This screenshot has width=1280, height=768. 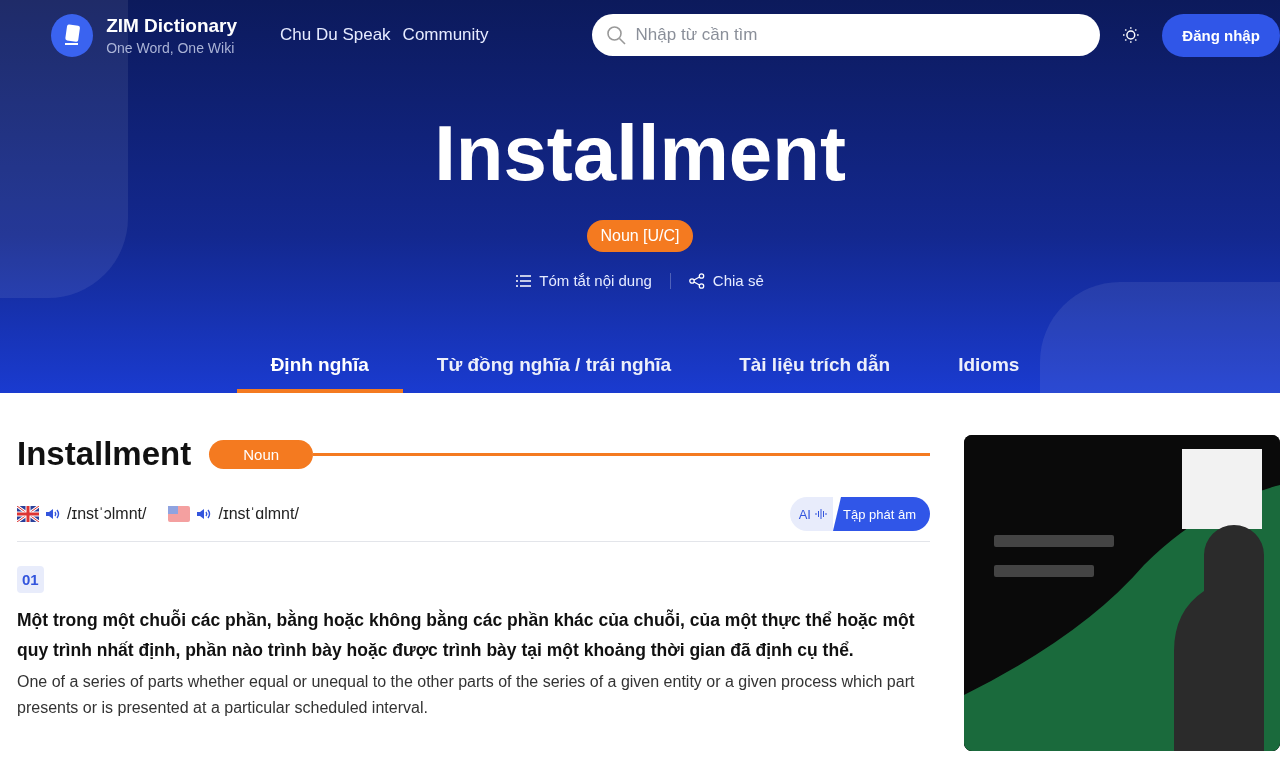 What do you see at coordinates (1221, 35) in the screenshot?
I see `login-button: Đăng nhập` at bounding box center [1221, 35].